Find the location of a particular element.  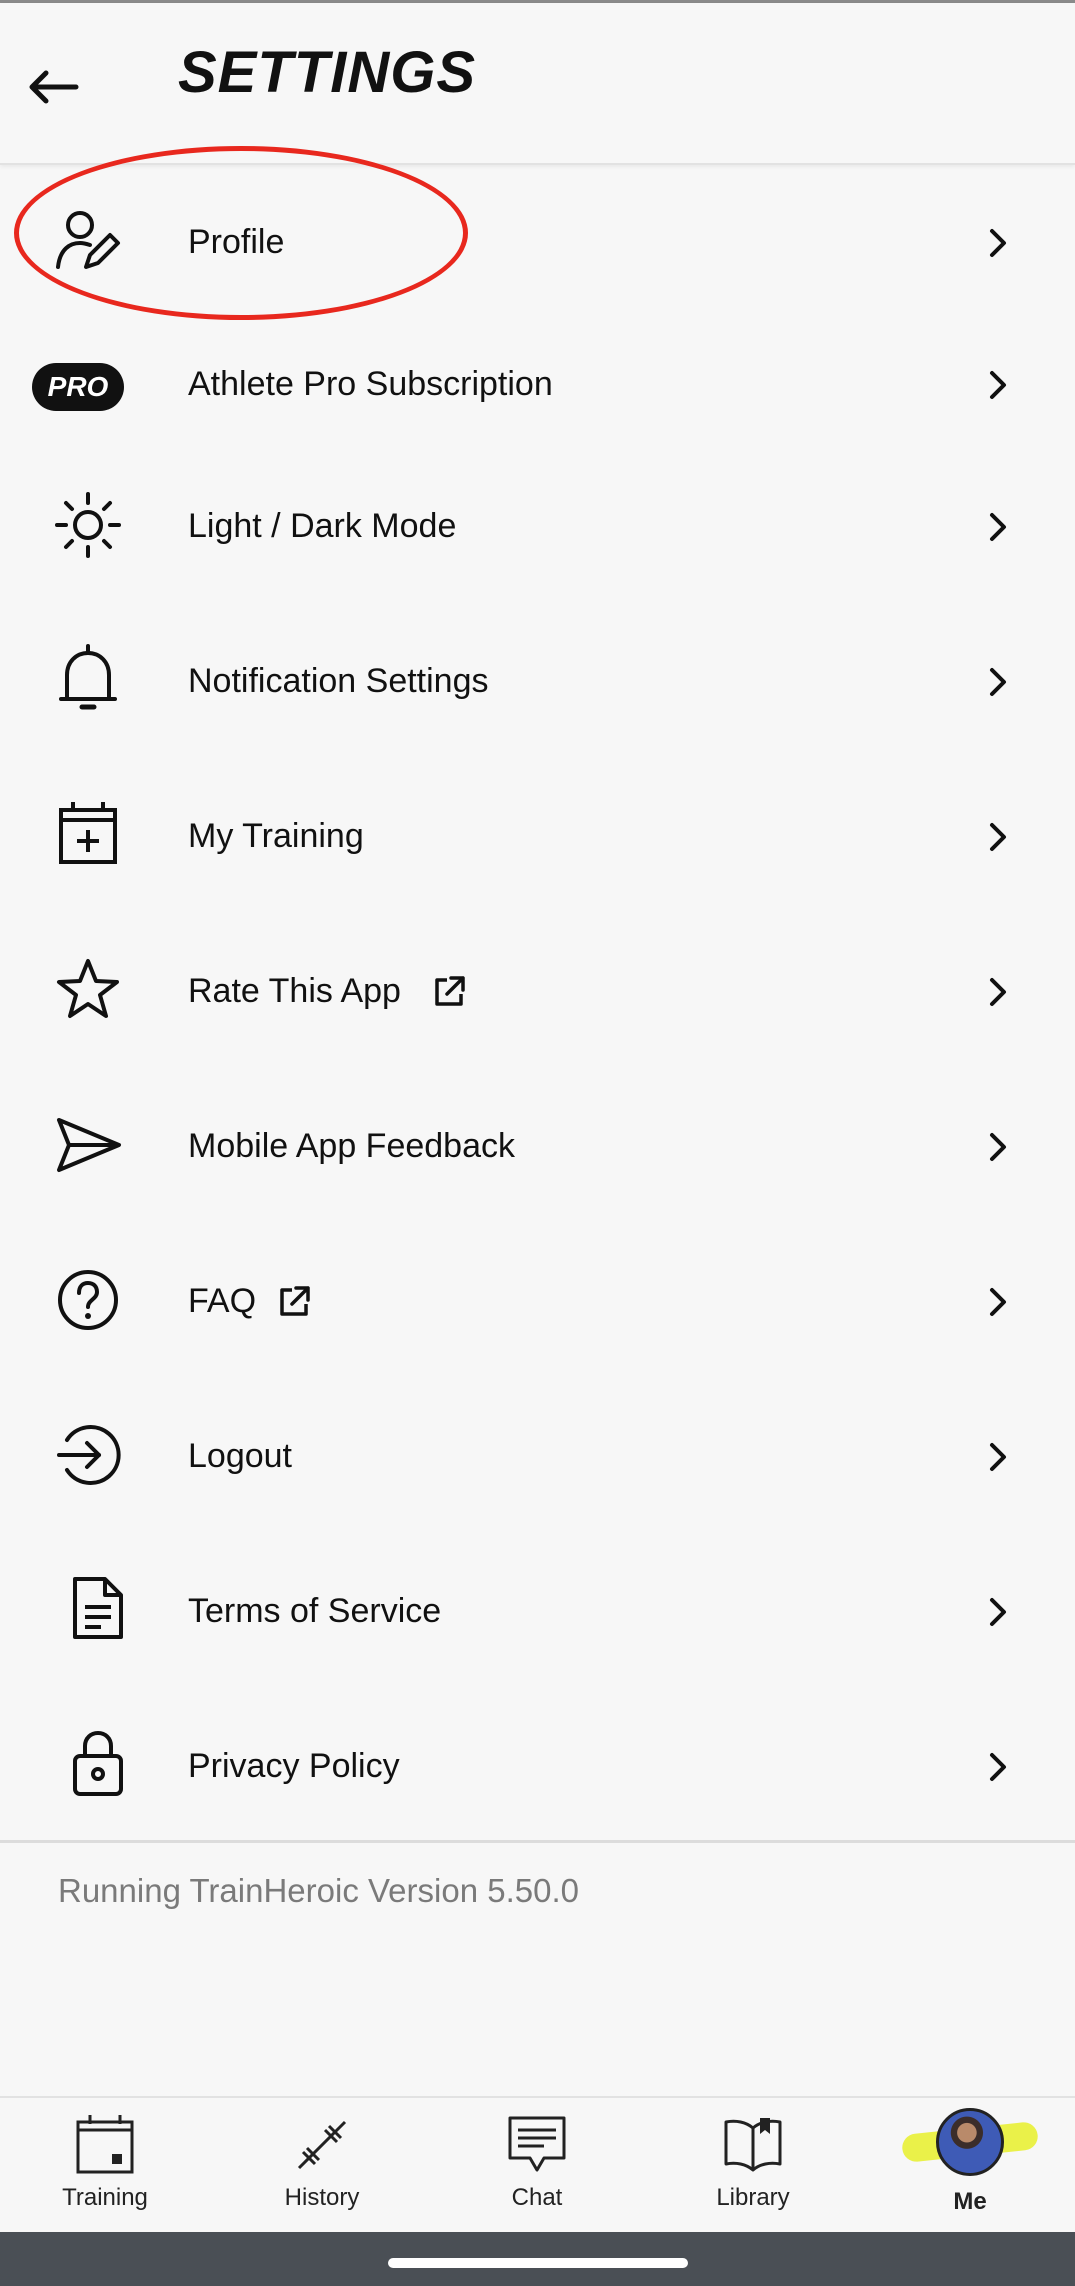

bell-icon is located at coordinates (88, 680).